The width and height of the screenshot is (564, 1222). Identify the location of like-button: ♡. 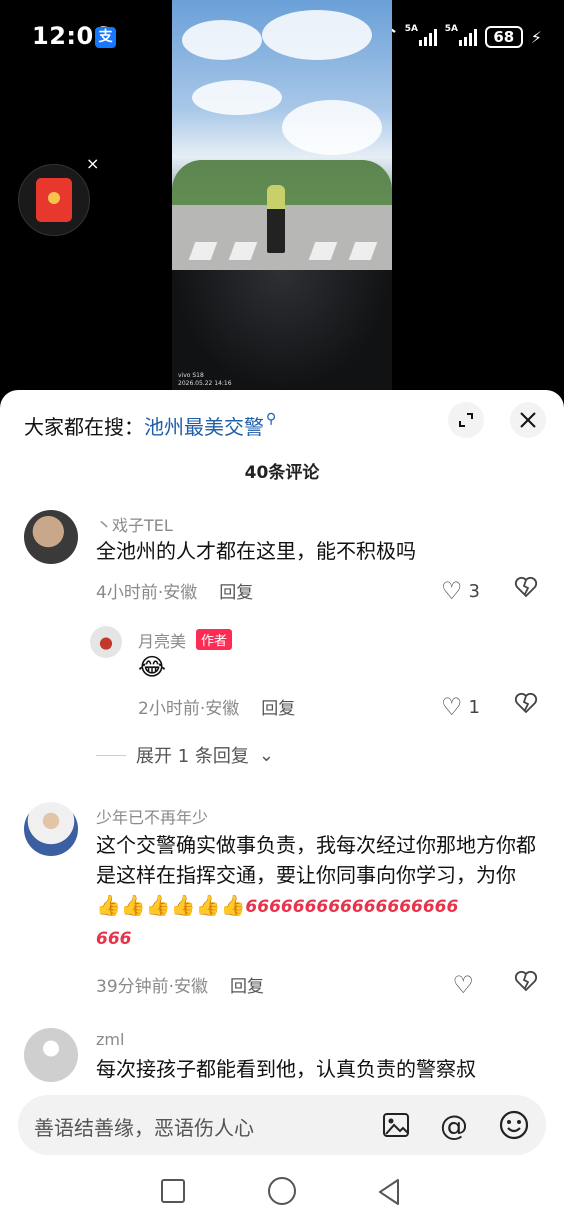
(466, 985).